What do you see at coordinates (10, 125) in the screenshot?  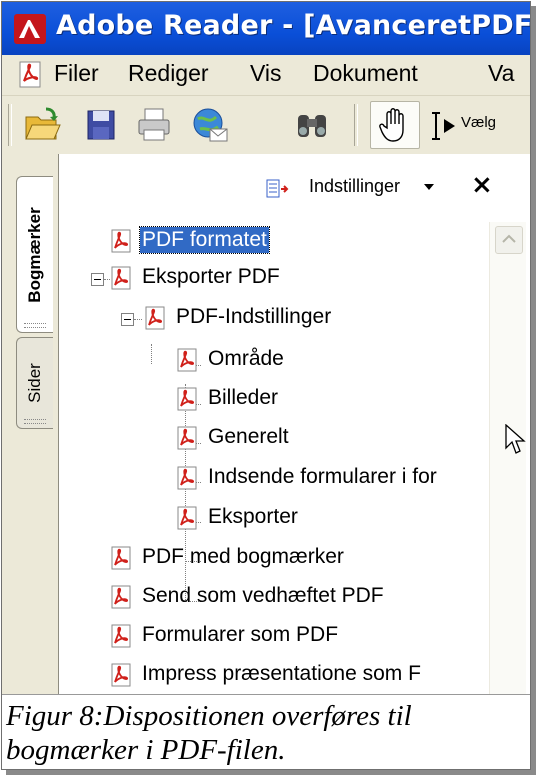 I see `toolbar-grip` at bounding box center [10, 125].